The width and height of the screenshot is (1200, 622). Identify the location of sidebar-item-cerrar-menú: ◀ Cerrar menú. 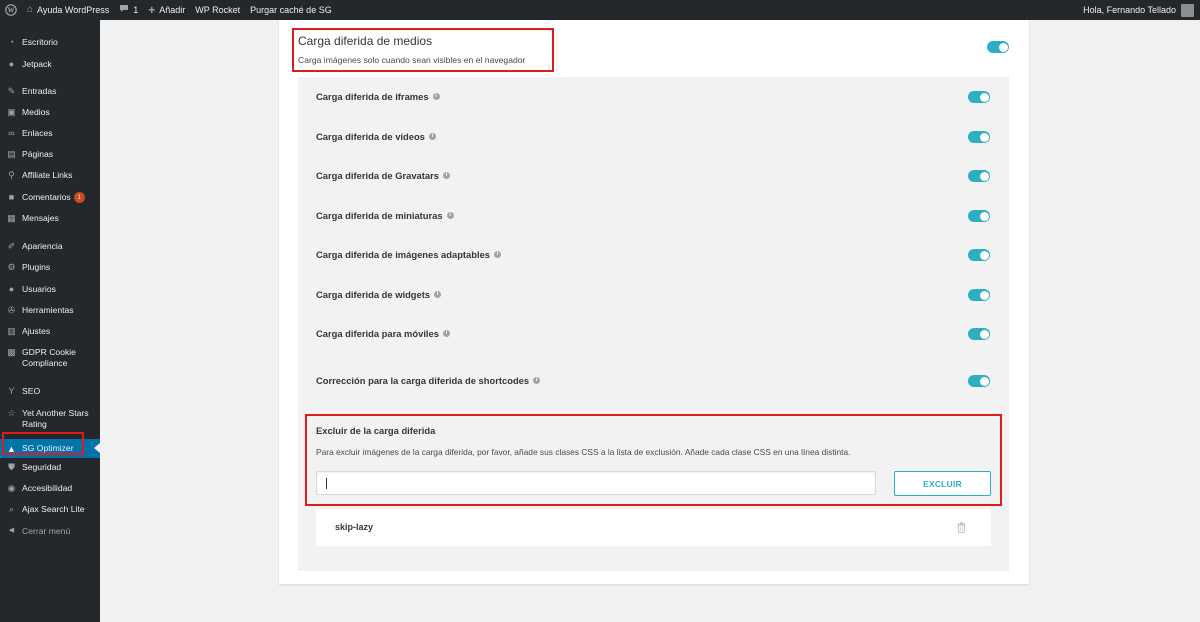
(50, 531).